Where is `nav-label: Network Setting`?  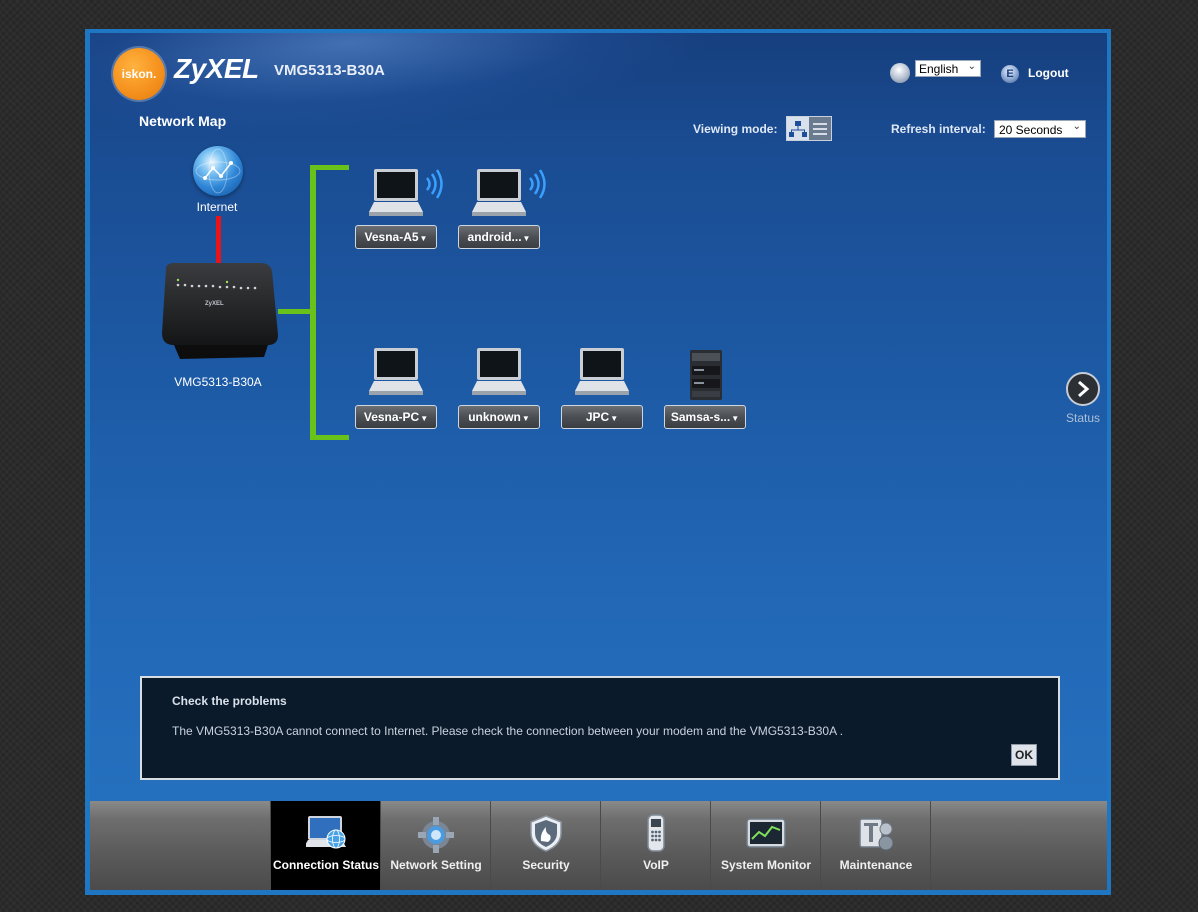
nav-label: Network Setting is located at coordinates (436, 865).